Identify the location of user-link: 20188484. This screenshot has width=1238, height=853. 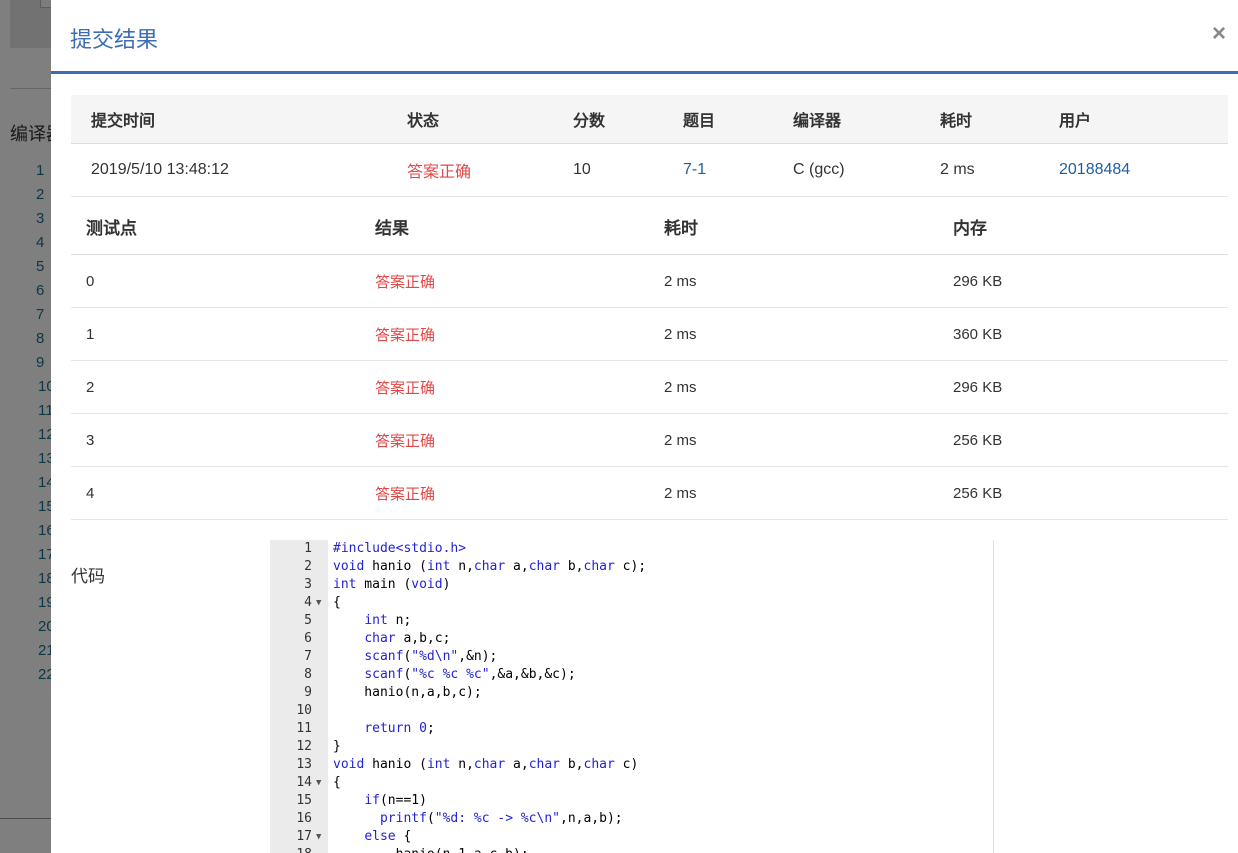
(1094, 170).